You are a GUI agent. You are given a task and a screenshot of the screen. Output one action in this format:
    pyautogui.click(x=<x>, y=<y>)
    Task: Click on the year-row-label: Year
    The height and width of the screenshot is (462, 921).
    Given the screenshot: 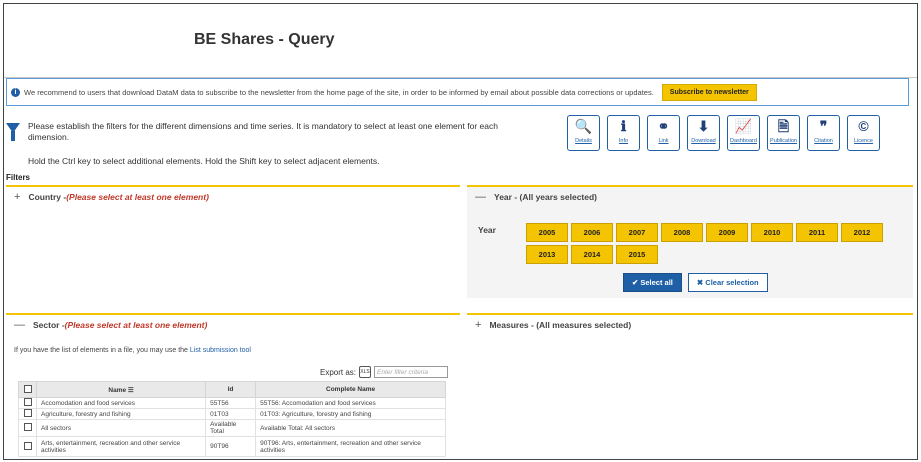 What is the action you would take?
    pyautogui.click(x=487, y=230)
    